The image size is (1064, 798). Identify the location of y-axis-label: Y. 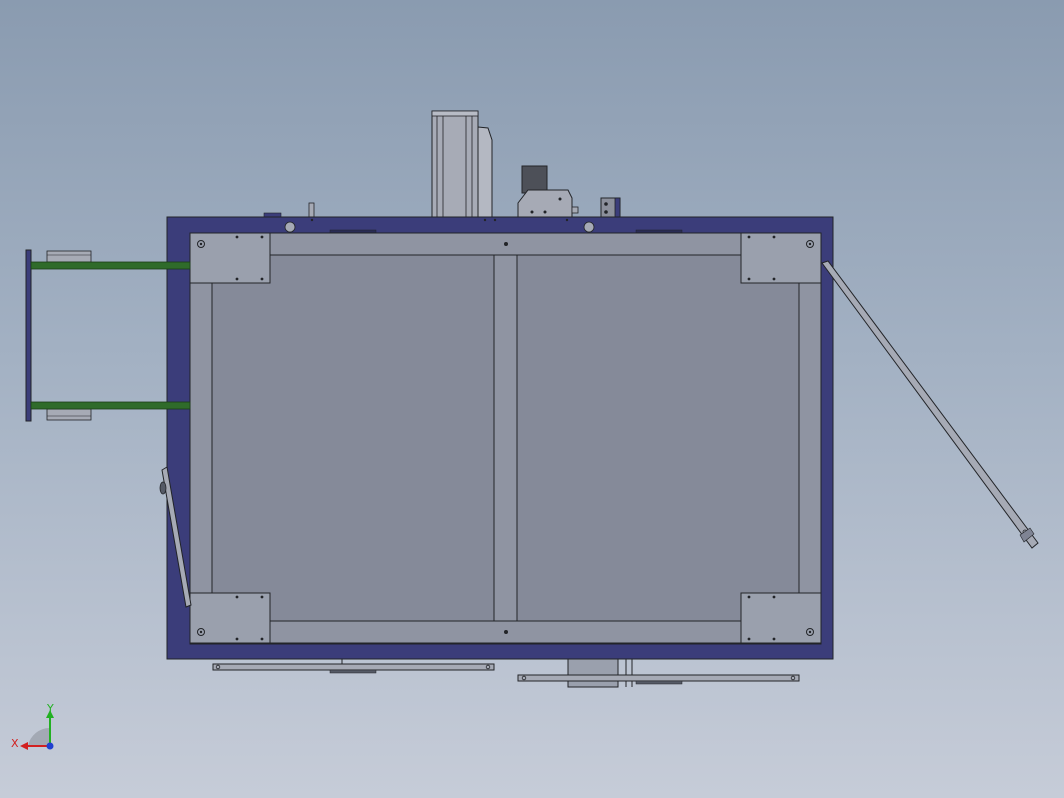
(50, 708).